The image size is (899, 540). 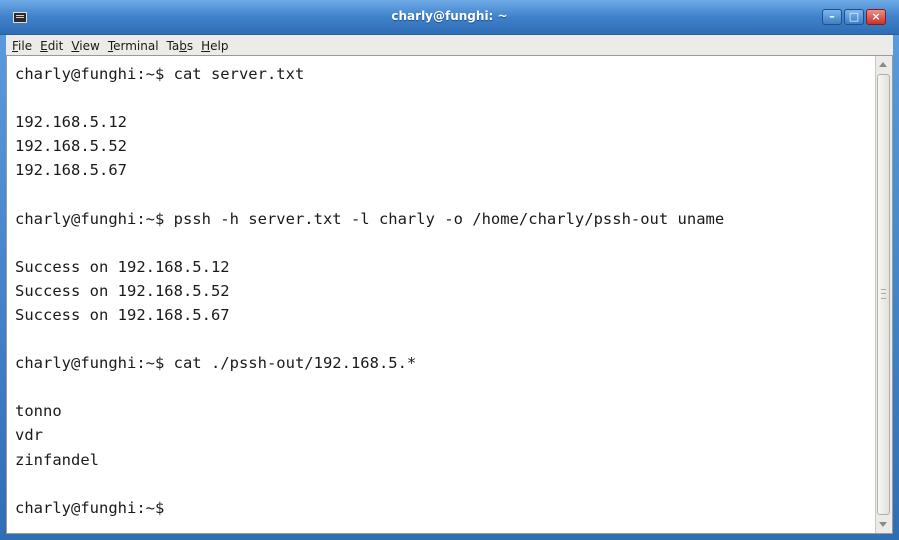 What do you see at coordinates (71, 170) in the screenshot?
I see `terminal-line: 192.168.5.67` at bounding box center [71, 170].